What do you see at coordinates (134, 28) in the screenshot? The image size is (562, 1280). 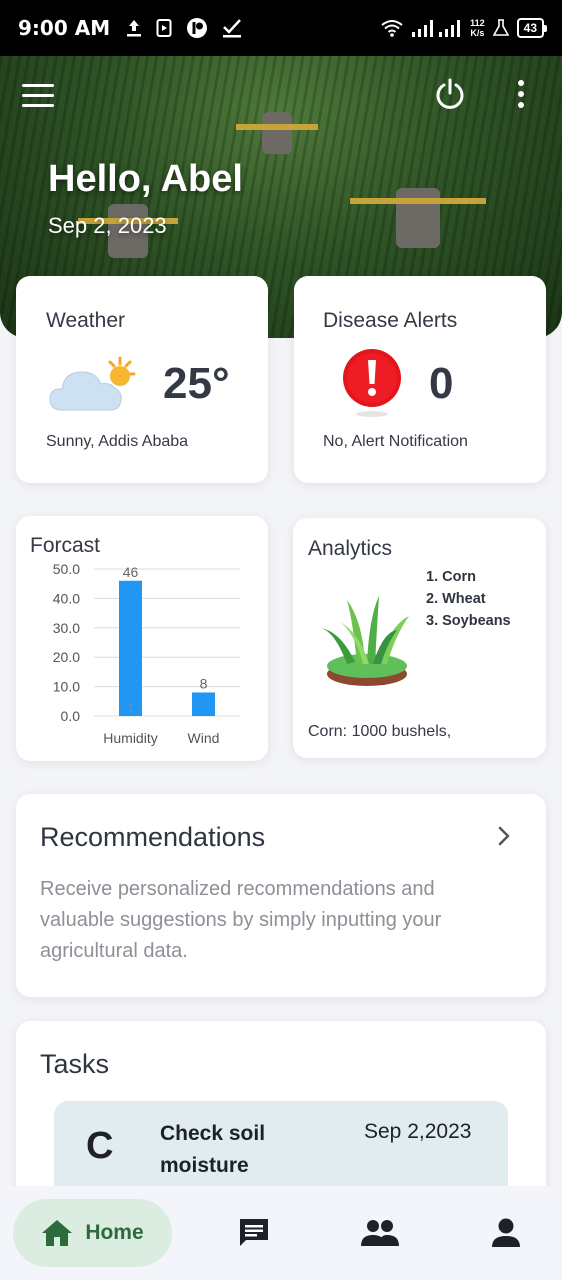 I see `upload-icon` at bounding box center [134, 28].